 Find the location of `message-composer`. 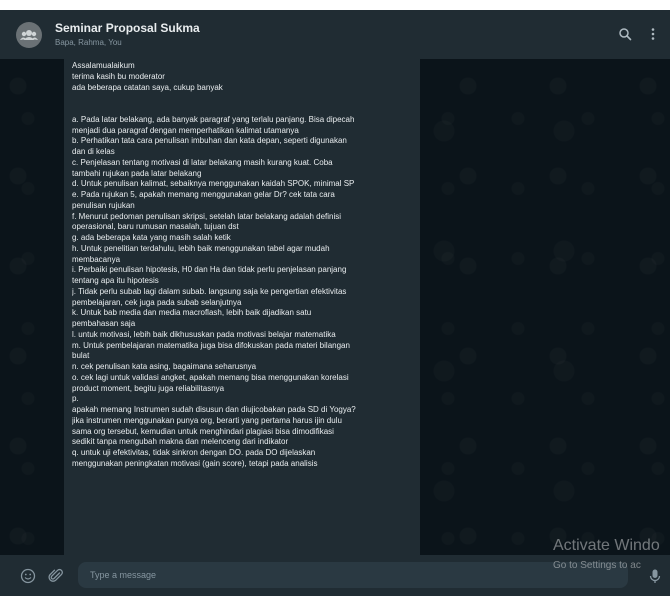

message-composer is located at coordinates (335, 575).